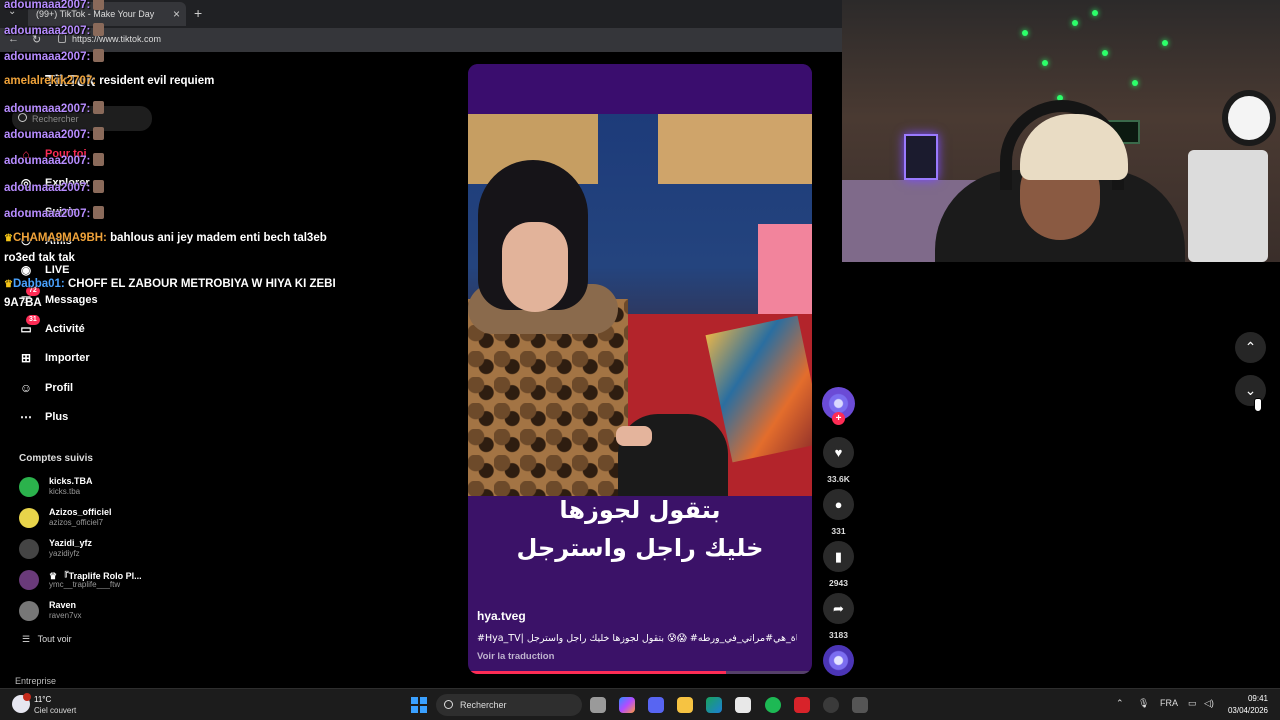 The width and height of the screenshot is (1280, 720). What do you see at coordinates (860, 705) in the screenshot?
I see `app-icon` at bounding box center [860, 705].